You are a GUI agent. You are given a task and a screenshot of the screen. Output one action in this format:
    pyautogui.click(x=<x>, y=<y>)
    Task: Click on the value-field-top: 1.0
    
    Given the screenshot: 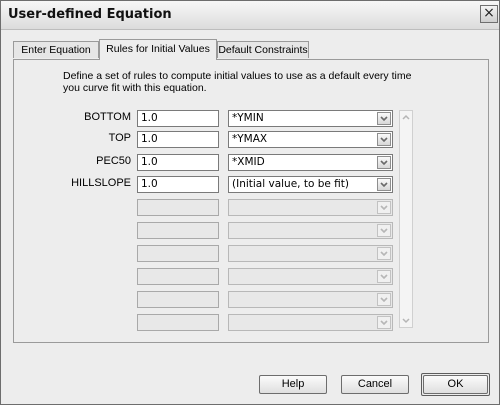 What is the action you would take?
    pyautogui.click(x=178, y=139)
    